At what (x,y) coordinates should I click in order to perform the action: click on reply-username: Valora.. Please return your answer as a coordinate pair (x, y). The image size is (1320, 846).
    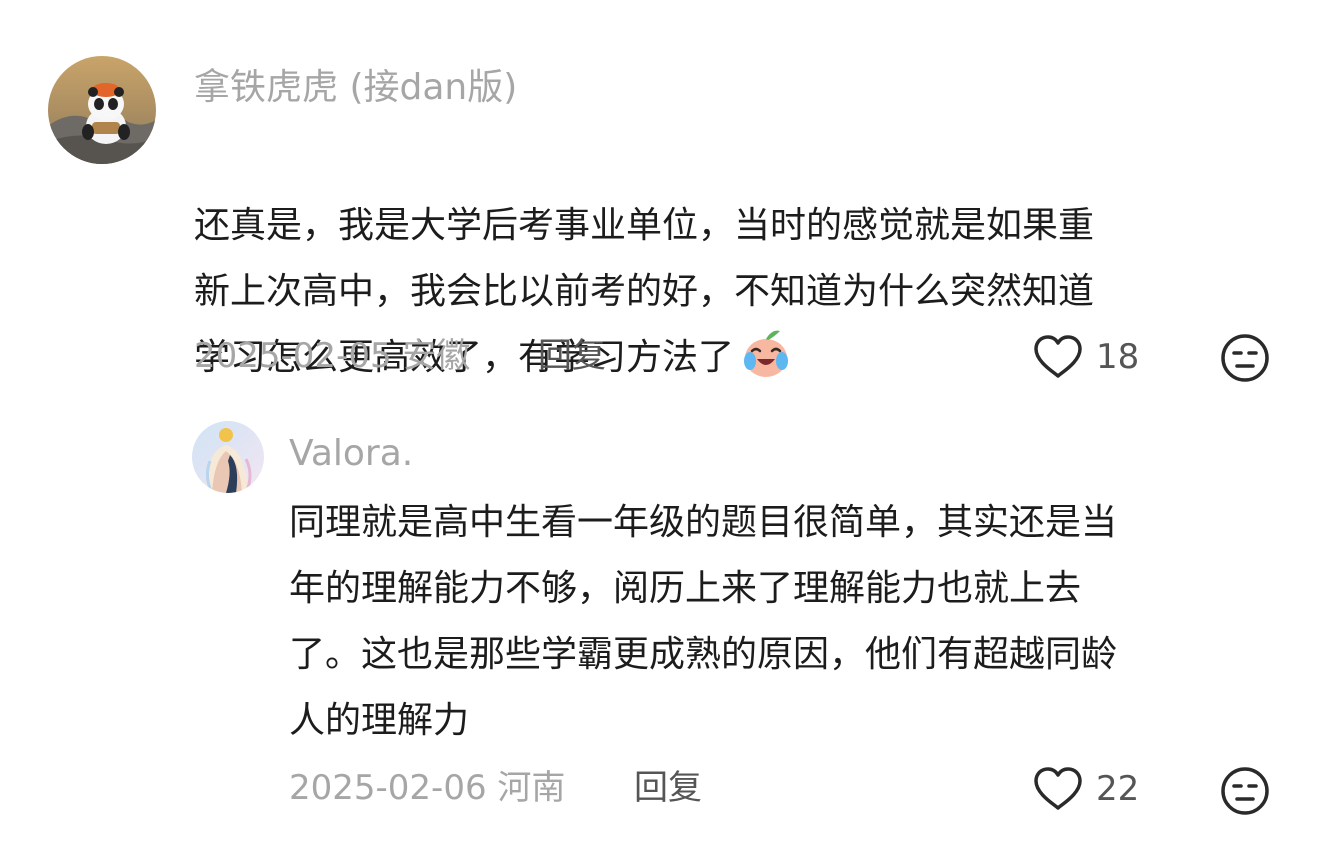
    Looking at the image, I should click on (351, 454).